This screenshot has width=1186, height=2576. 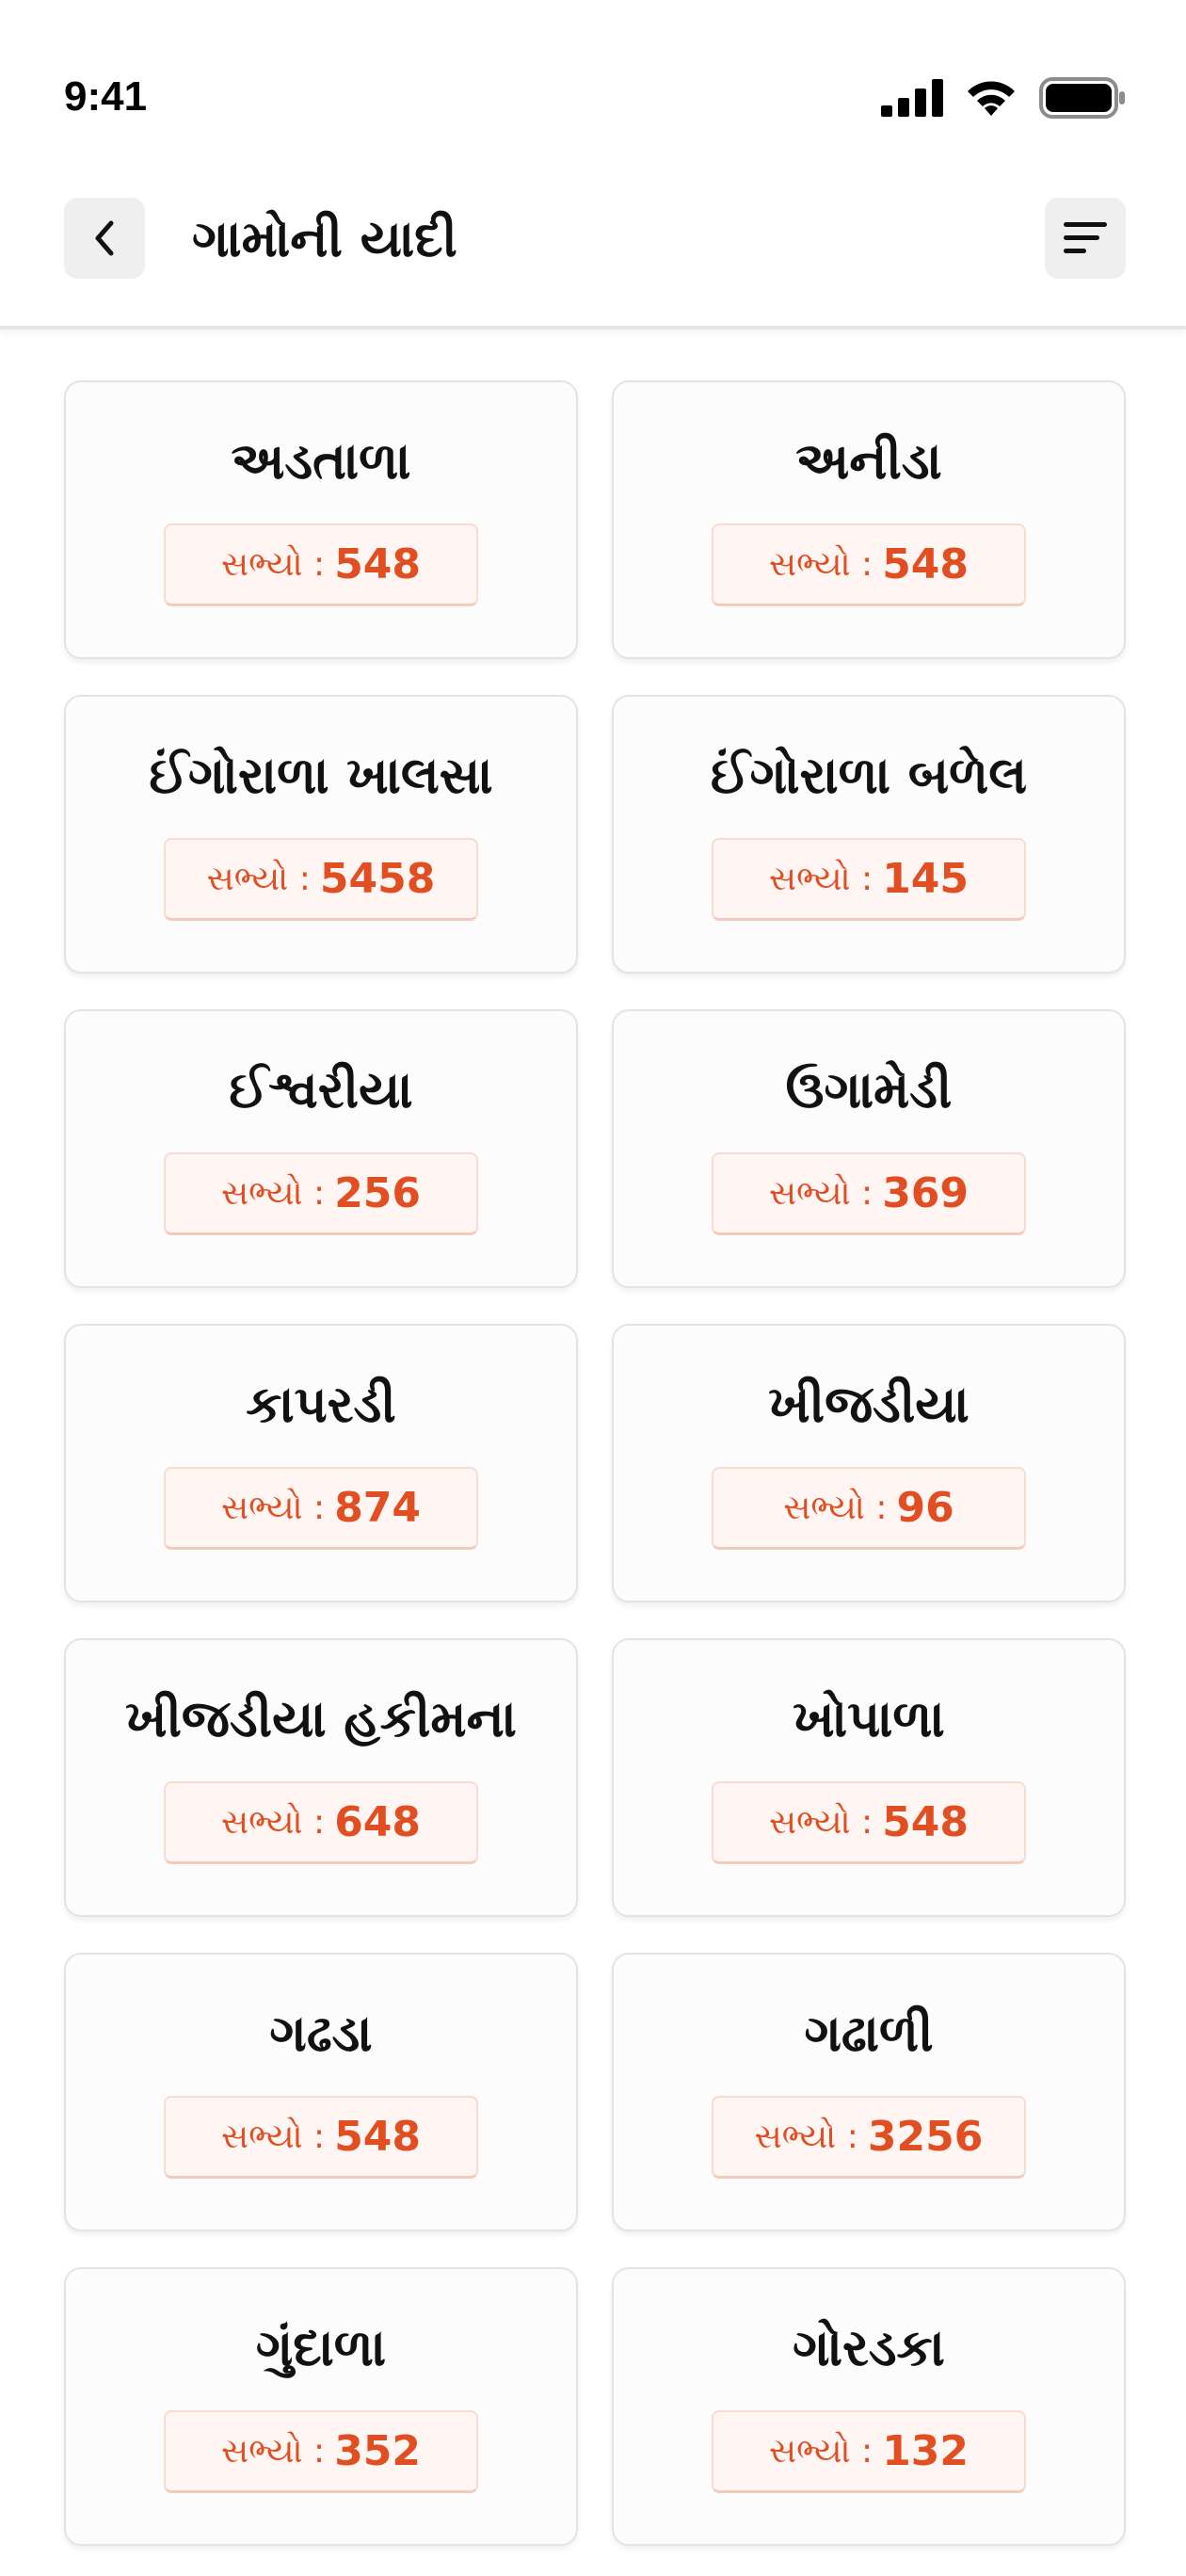 I want to click on village-name: ઈંગોરાળા બળેલ, so click(x=869, y=775).